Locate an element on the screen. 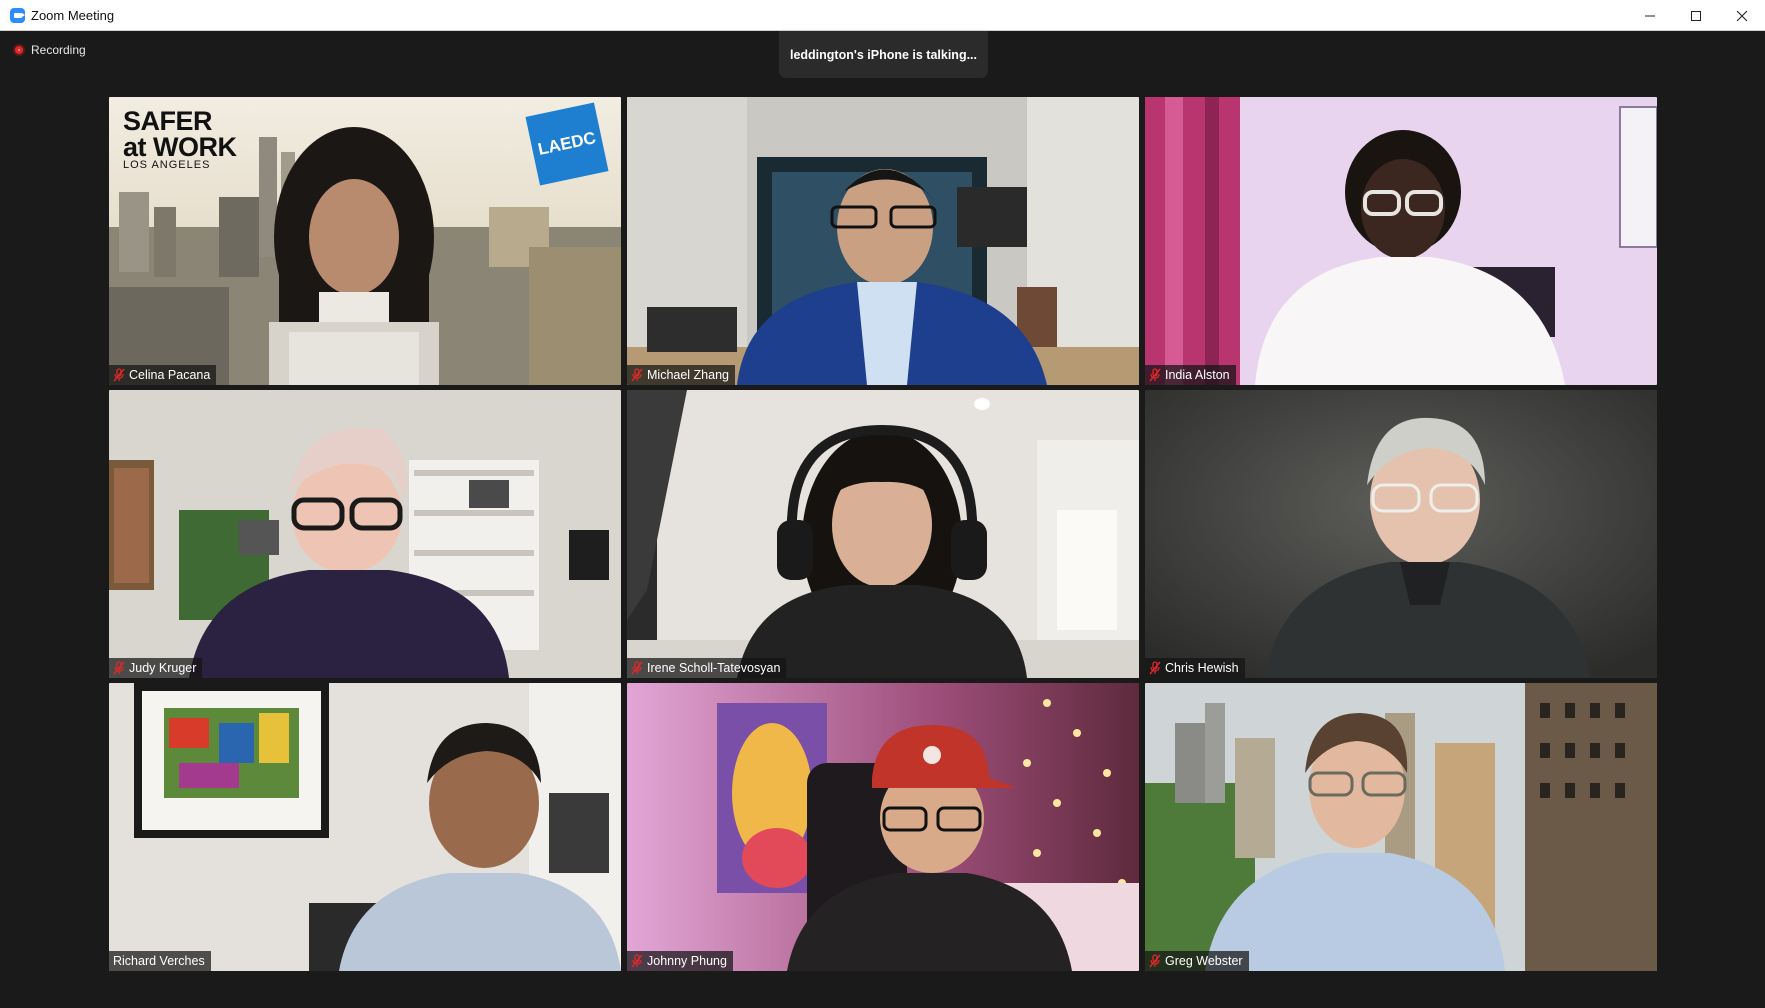 This screenshot has width=1765, height=1008. participant-nameplate: Irene Scholl-Tatevosyan is located at coordinates (707, 668).